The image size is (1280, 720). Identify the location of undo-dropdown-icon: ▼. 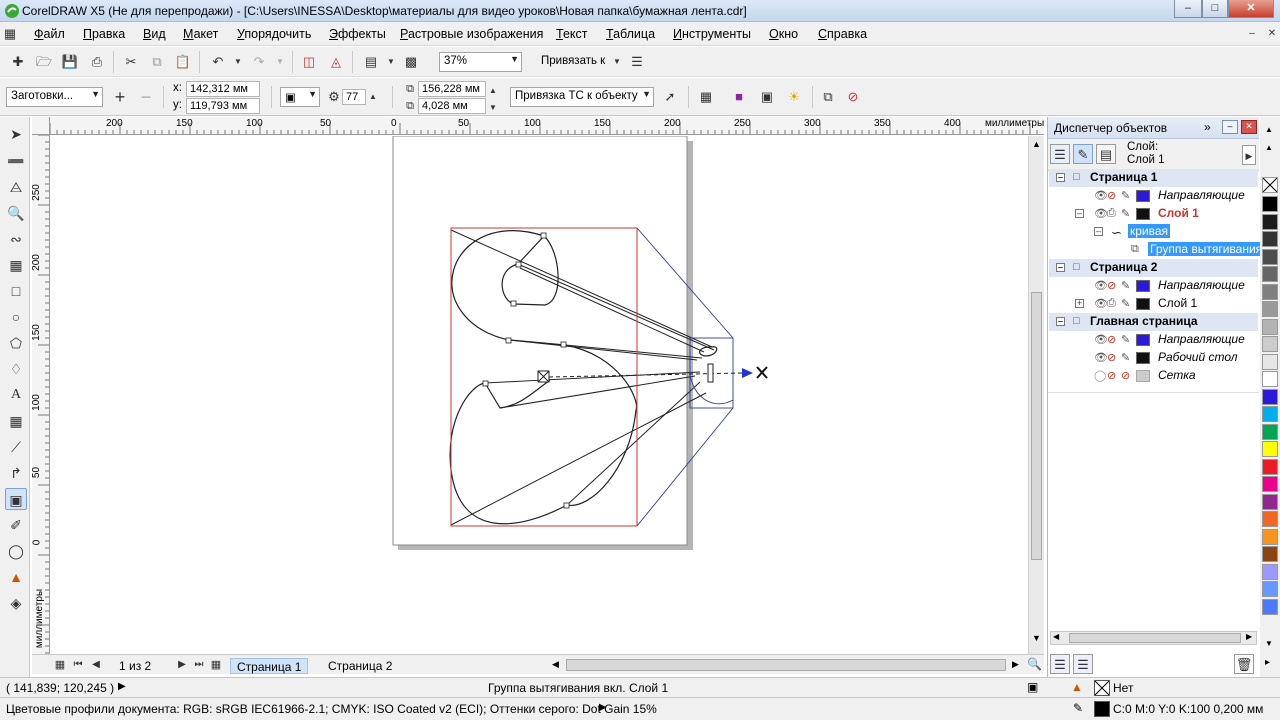
(238, 62).